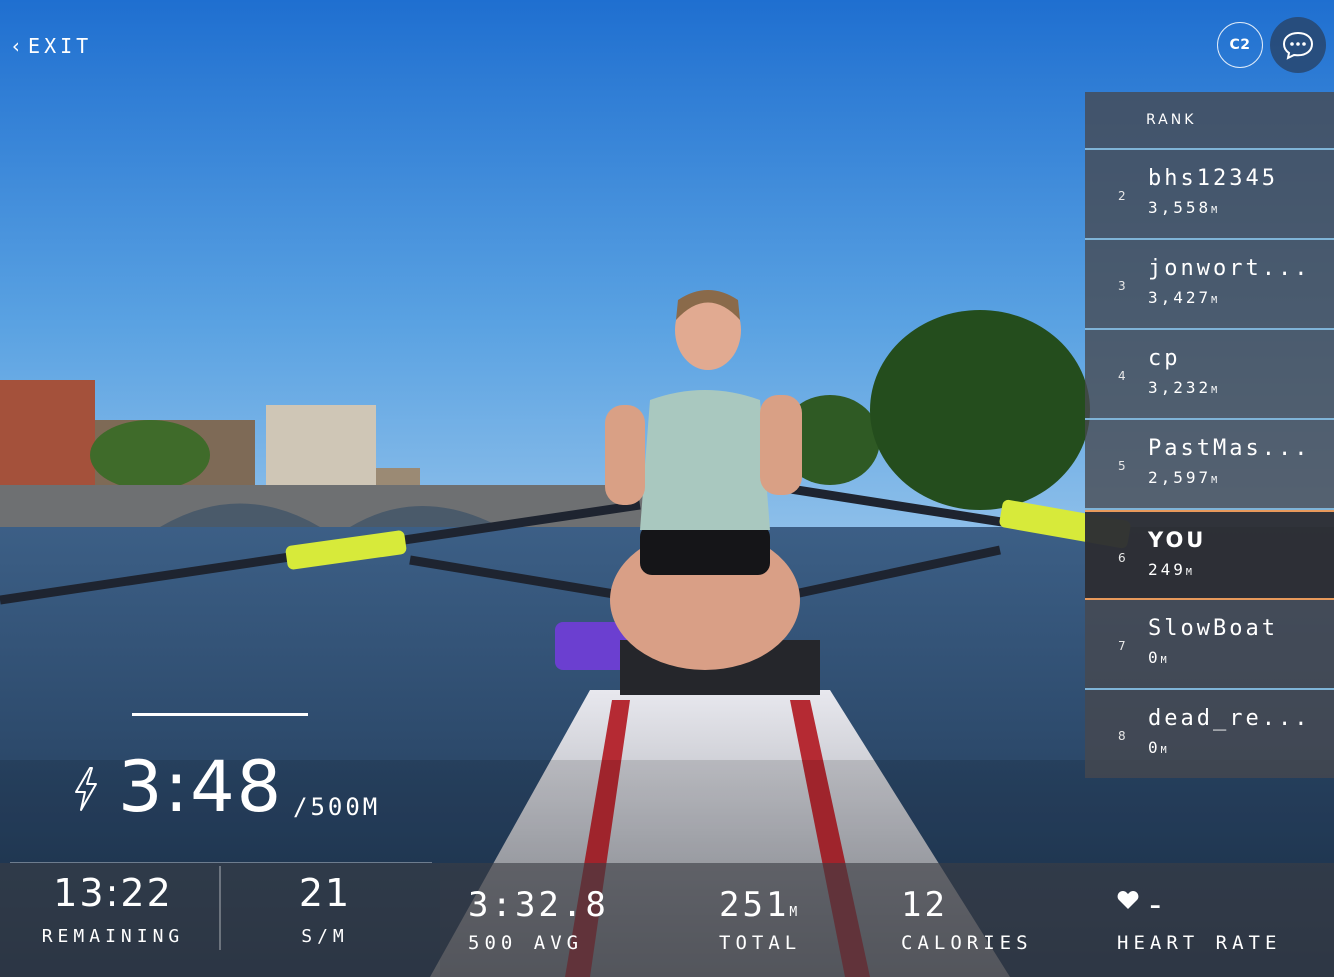 Image resolution: width=1334 pixels, height=977 pixels. Describe the element at coordinates (201, 787) in the screenshot. I see `pace-value: 3:48` at that location.